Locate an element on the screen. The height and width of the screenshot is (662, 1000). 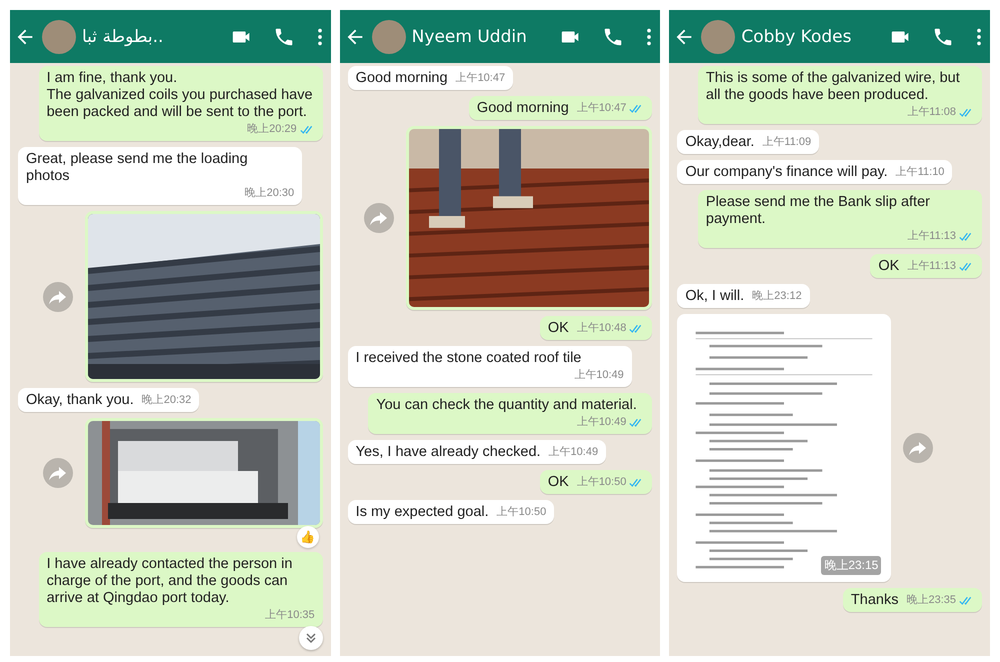
message-text: I have already contacted the person in charge of the port, and the goods can arrive at Qingdao port today. is located at coordinates (170, 581).